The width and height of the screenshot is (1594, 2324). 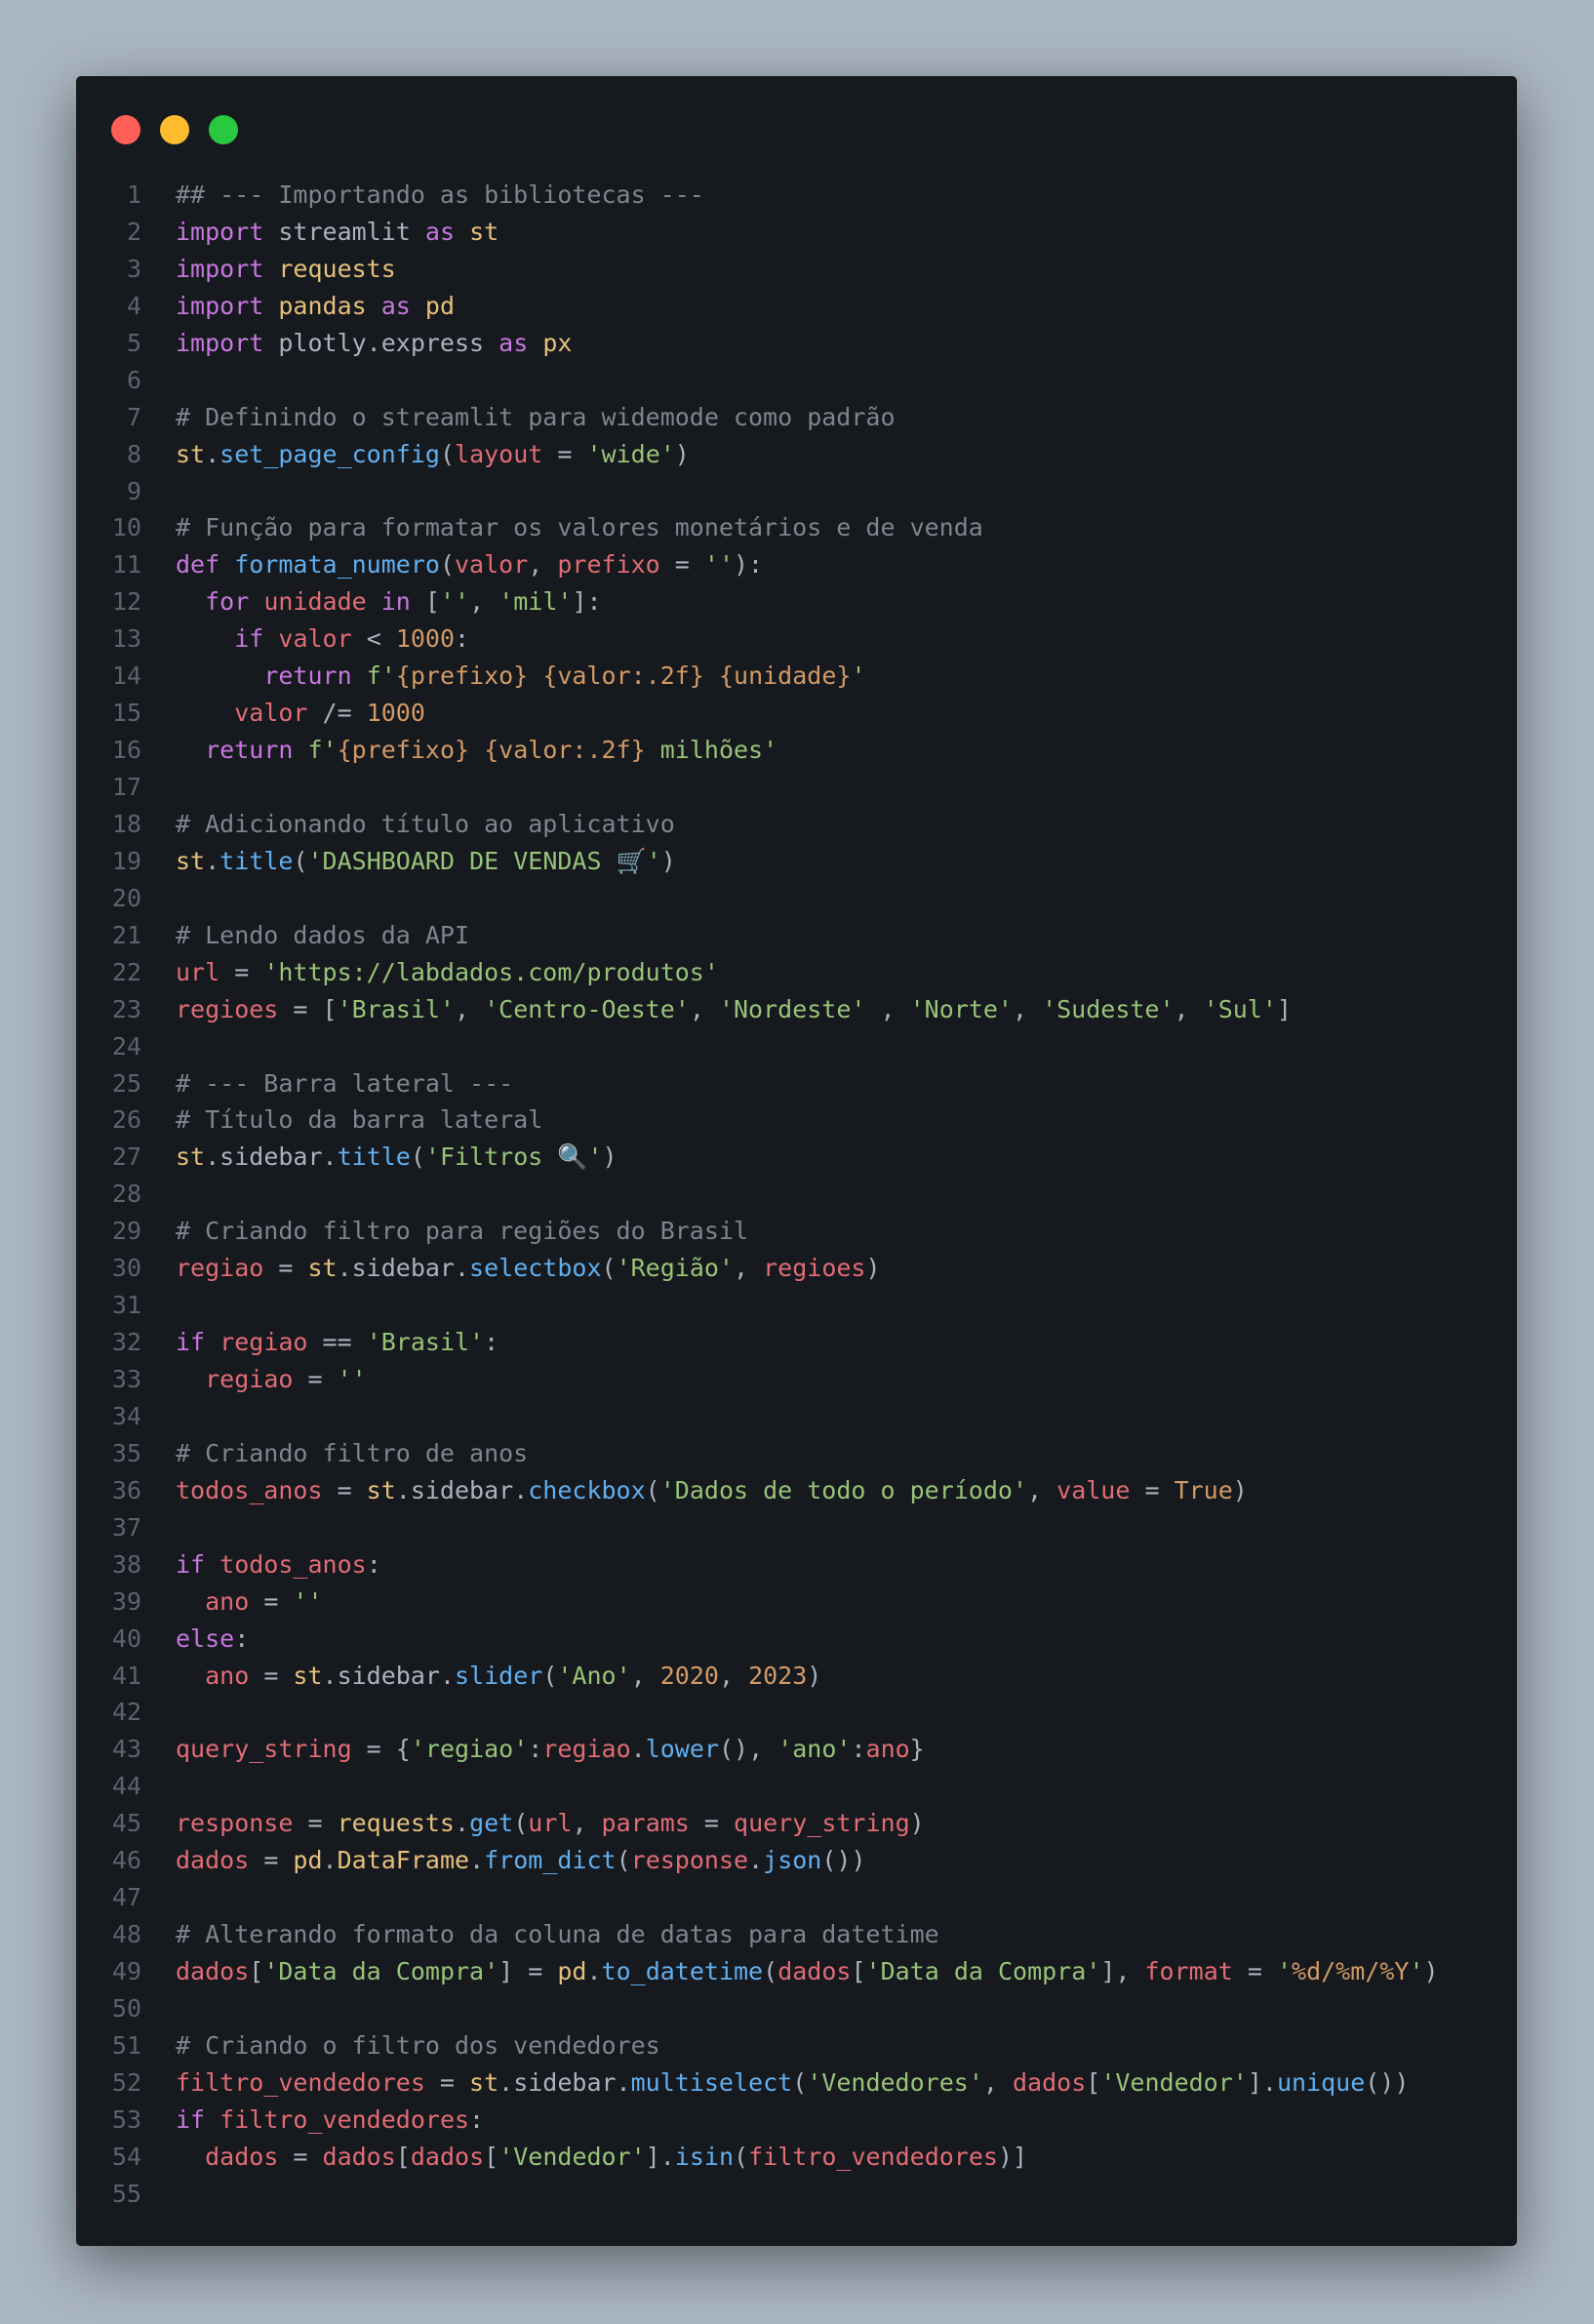 What do you see at coordinates (491, 1823) in the screenshot?
I see `code-token: get` at bounding box center [491, 1823].